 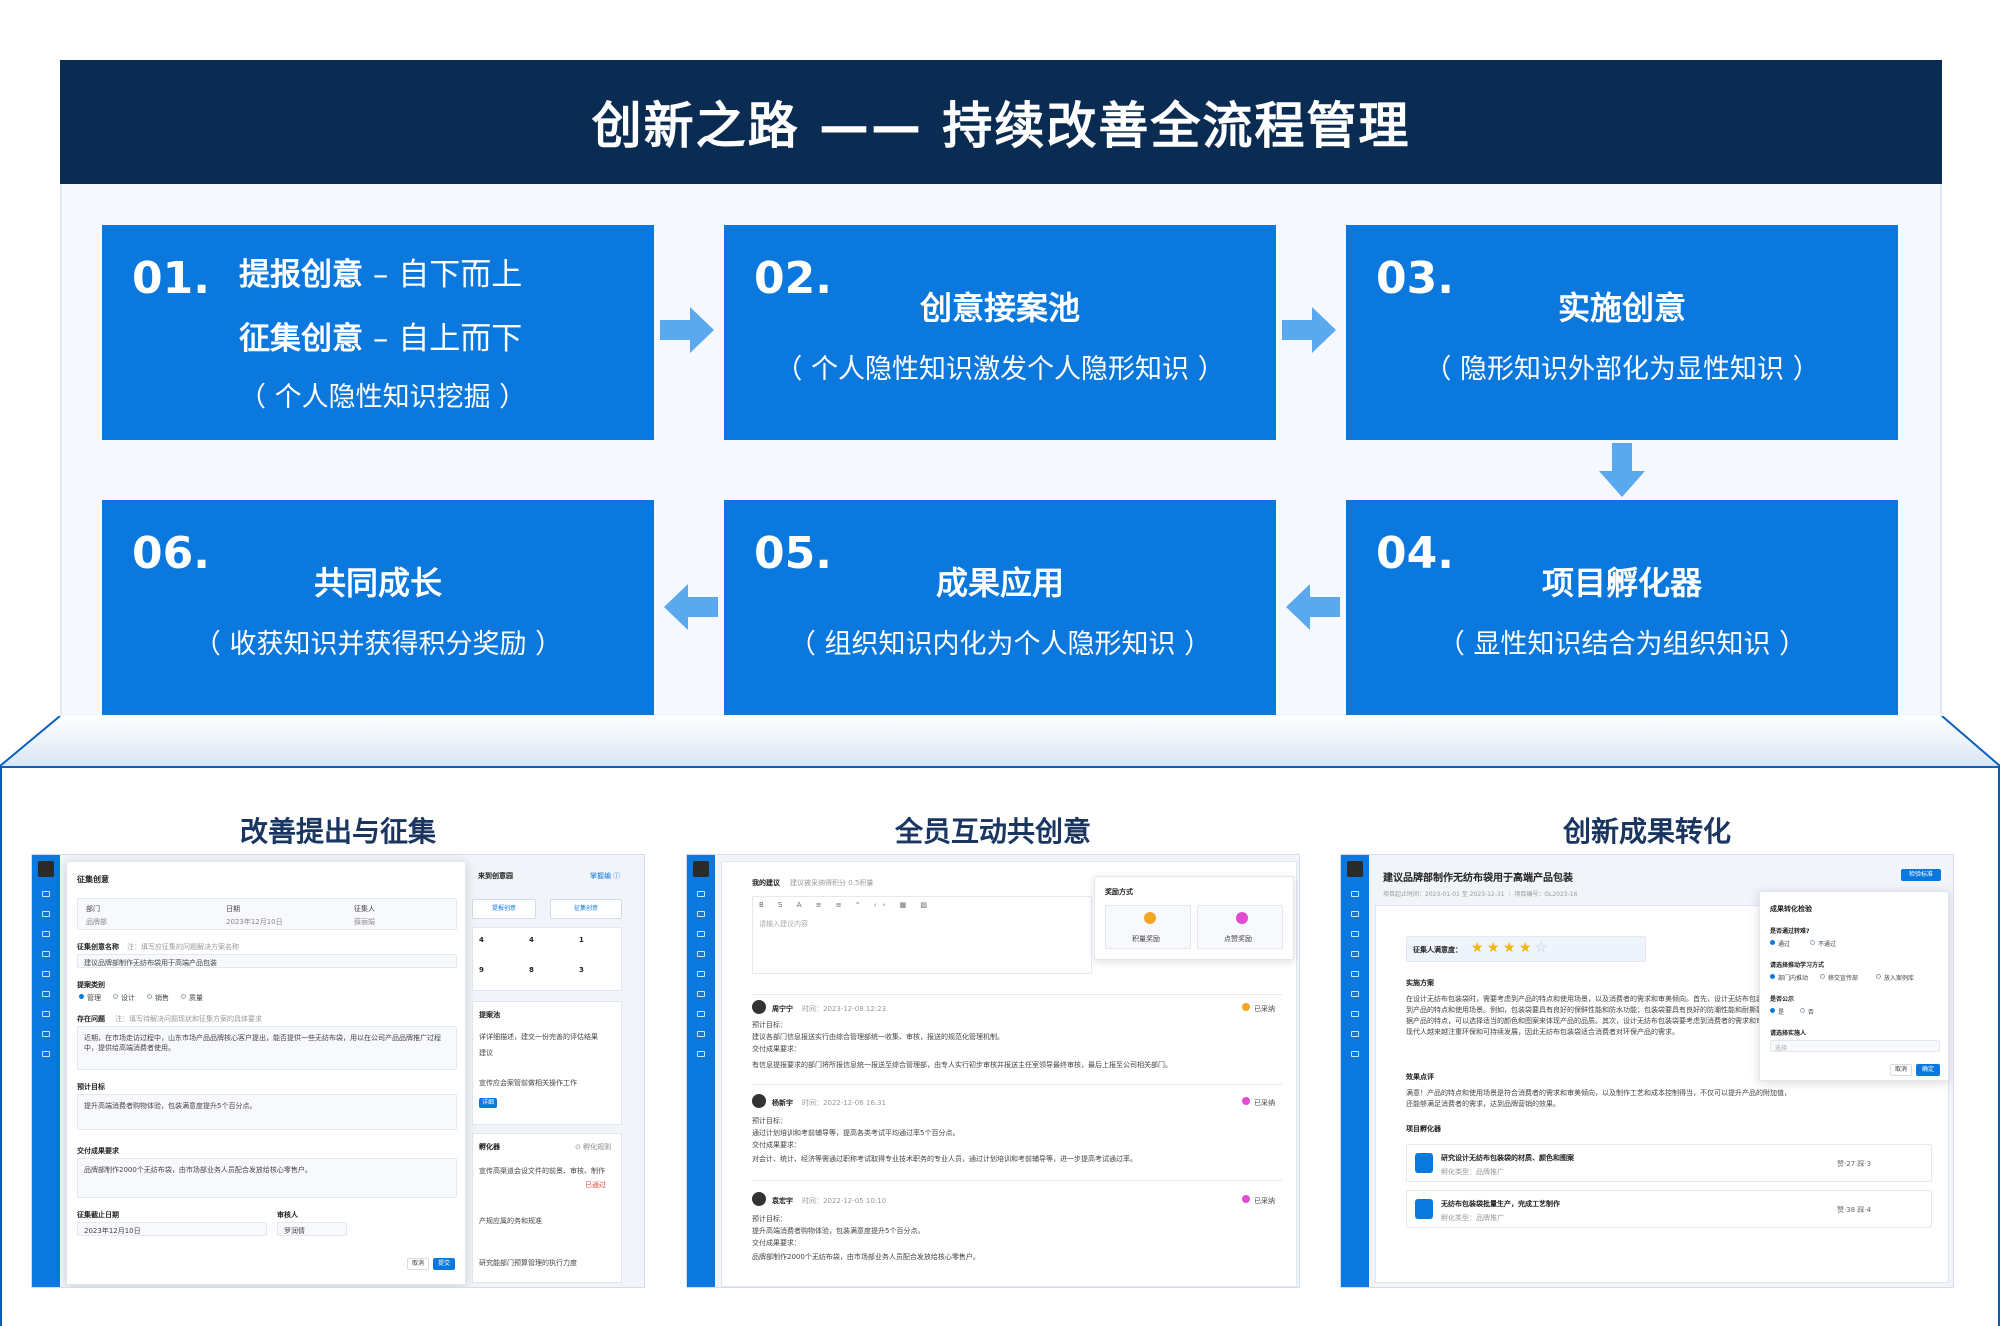 What do you see at coordinates (1148, 927) in the screenshot?
I see `reward-points-option: 积量奖励` at bounding box center [1148, 927].